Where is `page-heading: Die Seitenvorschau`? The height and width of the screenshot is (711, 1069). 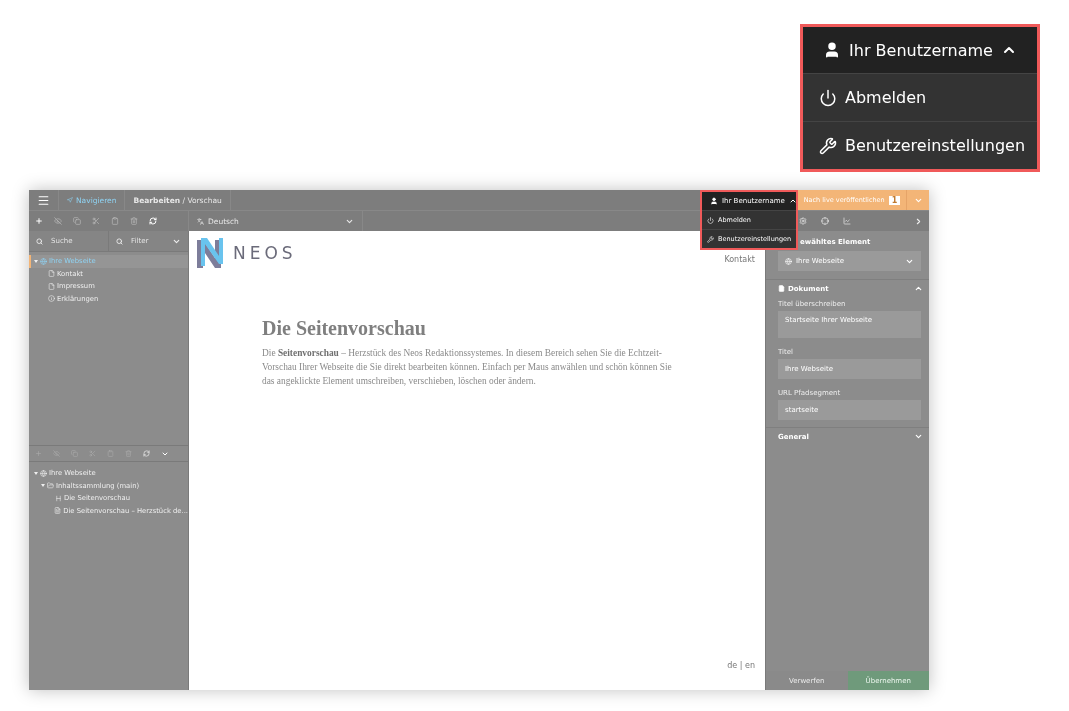 page-heading: Die Seitenvorschau is located at coordinates (344, 328).